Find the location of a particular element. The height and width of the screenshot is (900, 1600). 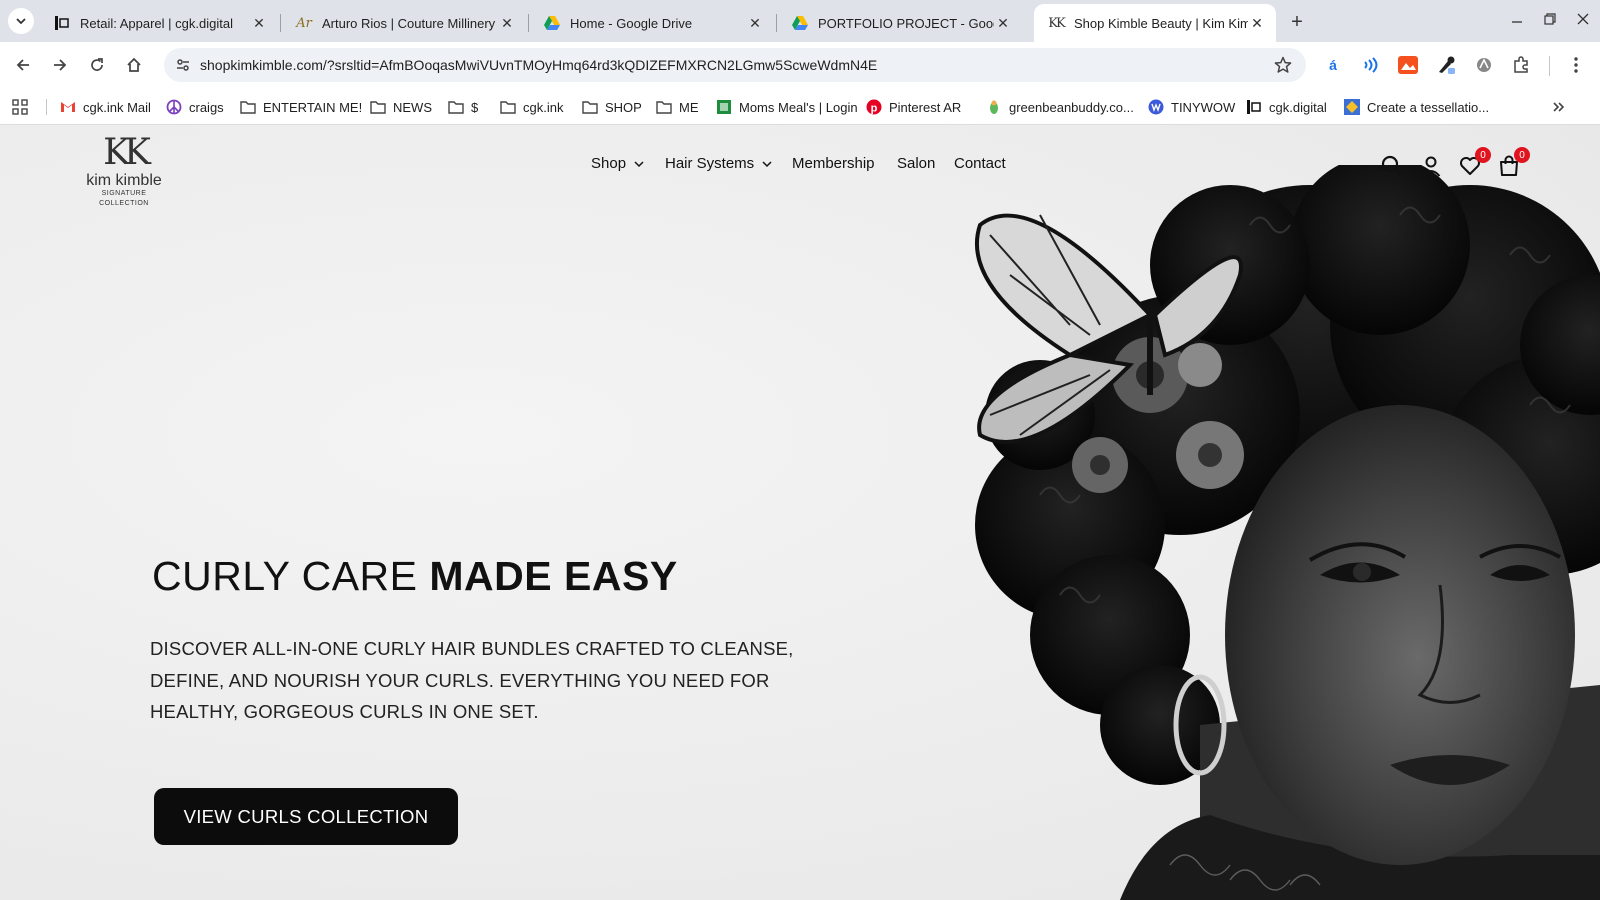

site-info-icon is located at coordinates (183, 65).